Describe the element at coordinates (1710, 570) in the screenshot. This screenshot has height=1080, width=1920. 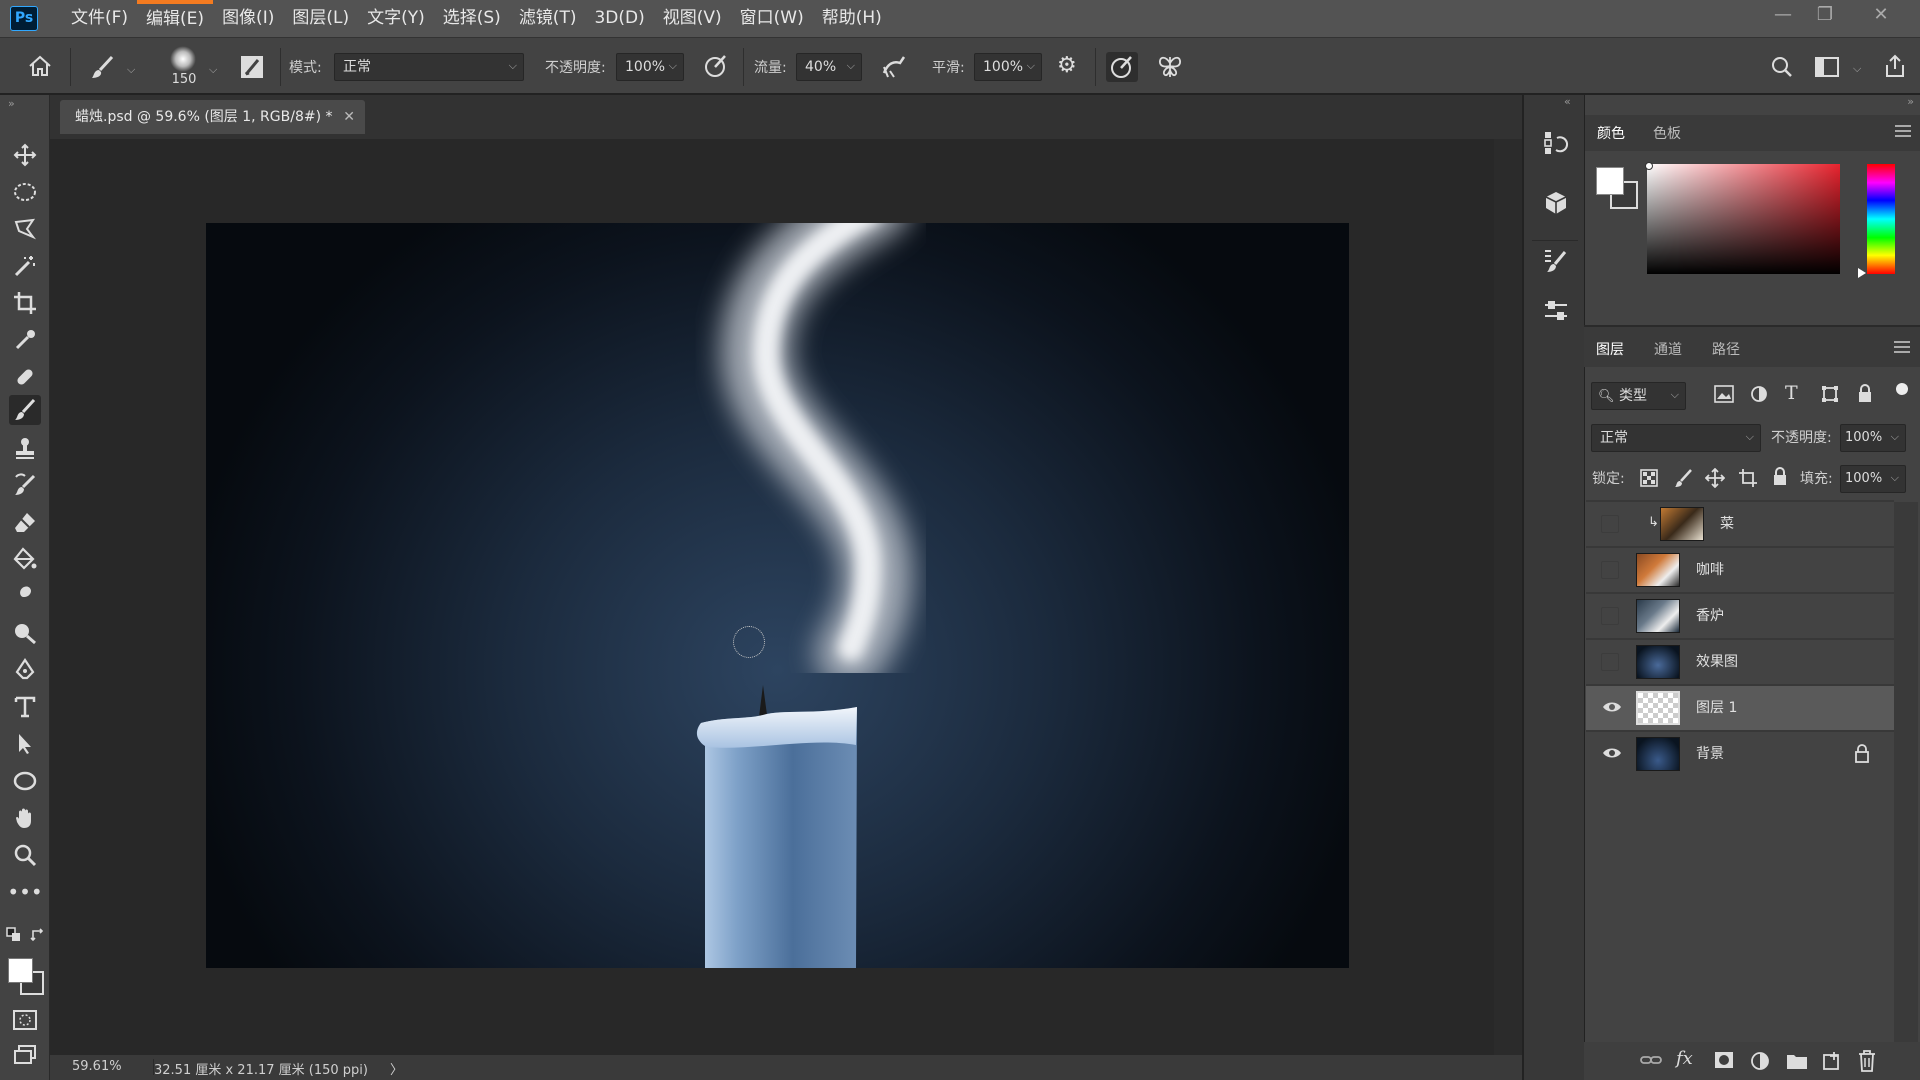
I see `layer-name: 咖啡` at that location.